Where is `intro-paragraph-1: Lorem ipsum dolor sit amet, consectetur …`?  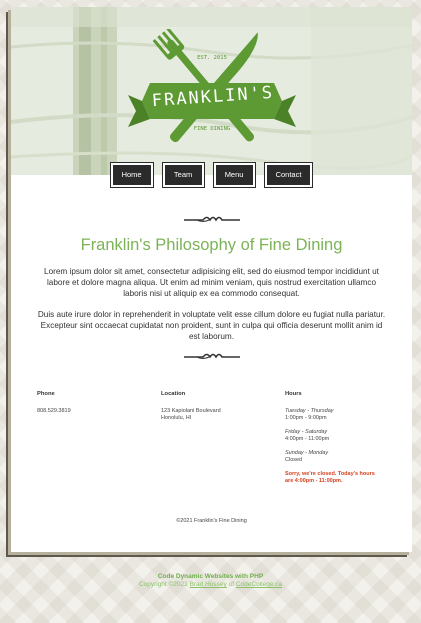
intro-paragraph-1: Lorem ipsum dolor sit amet, consectetur … is located at coordinates (211, 282).